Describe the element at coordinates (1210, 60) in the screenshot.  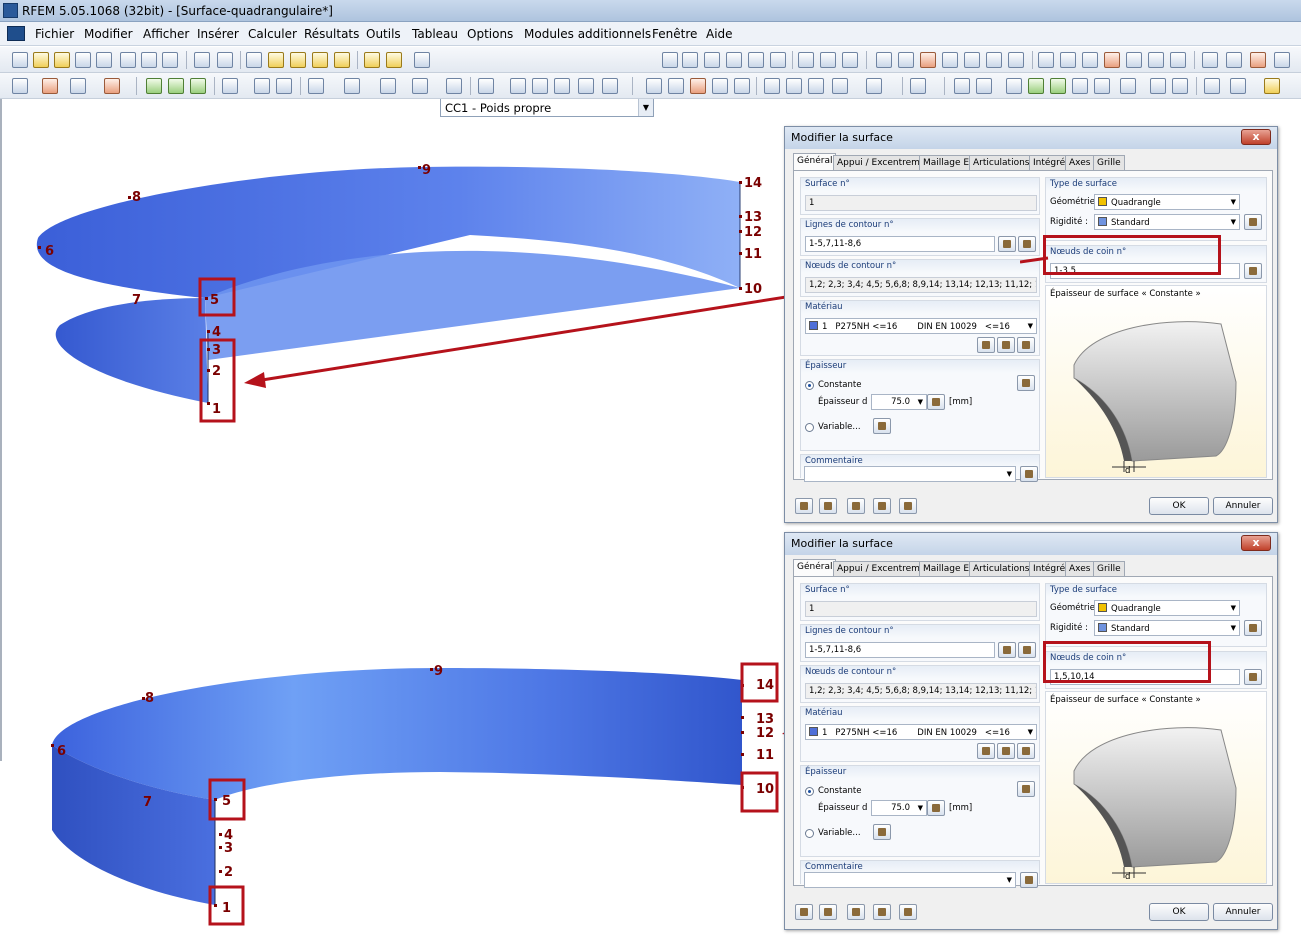
I see `export-icon` at that location.